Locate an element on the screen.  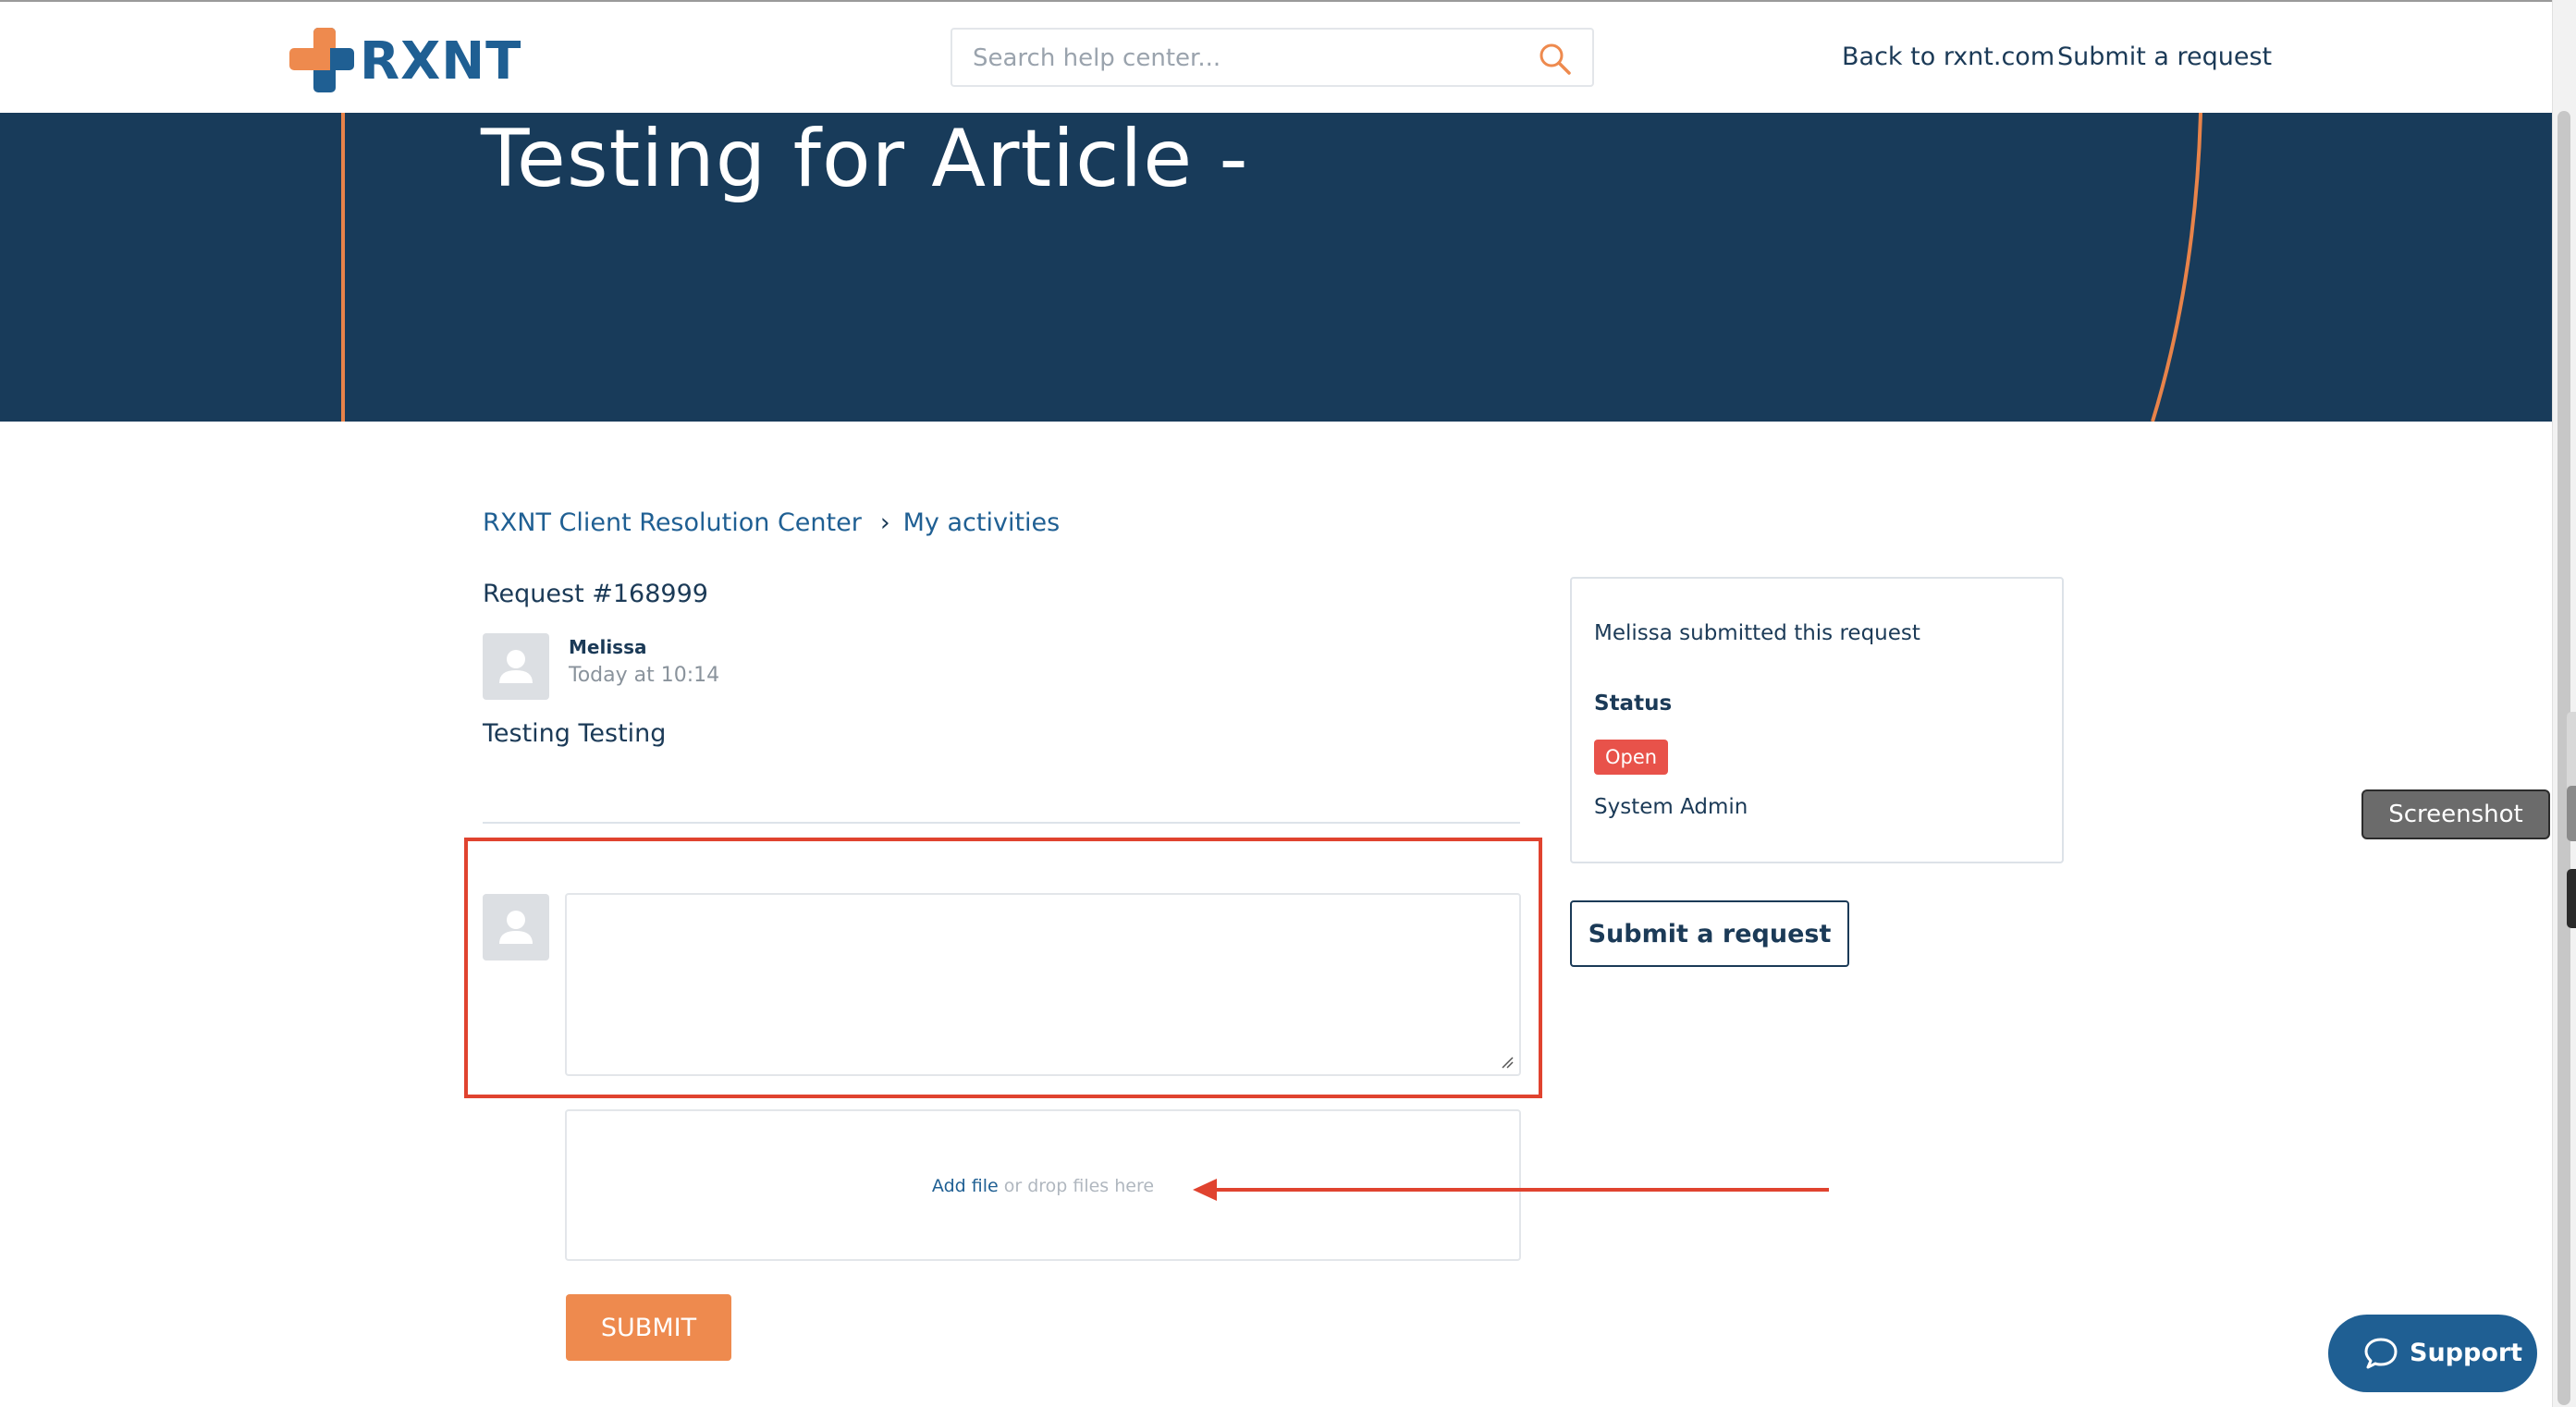
add-file-link: Add file is located at coordinates (965, 1186).